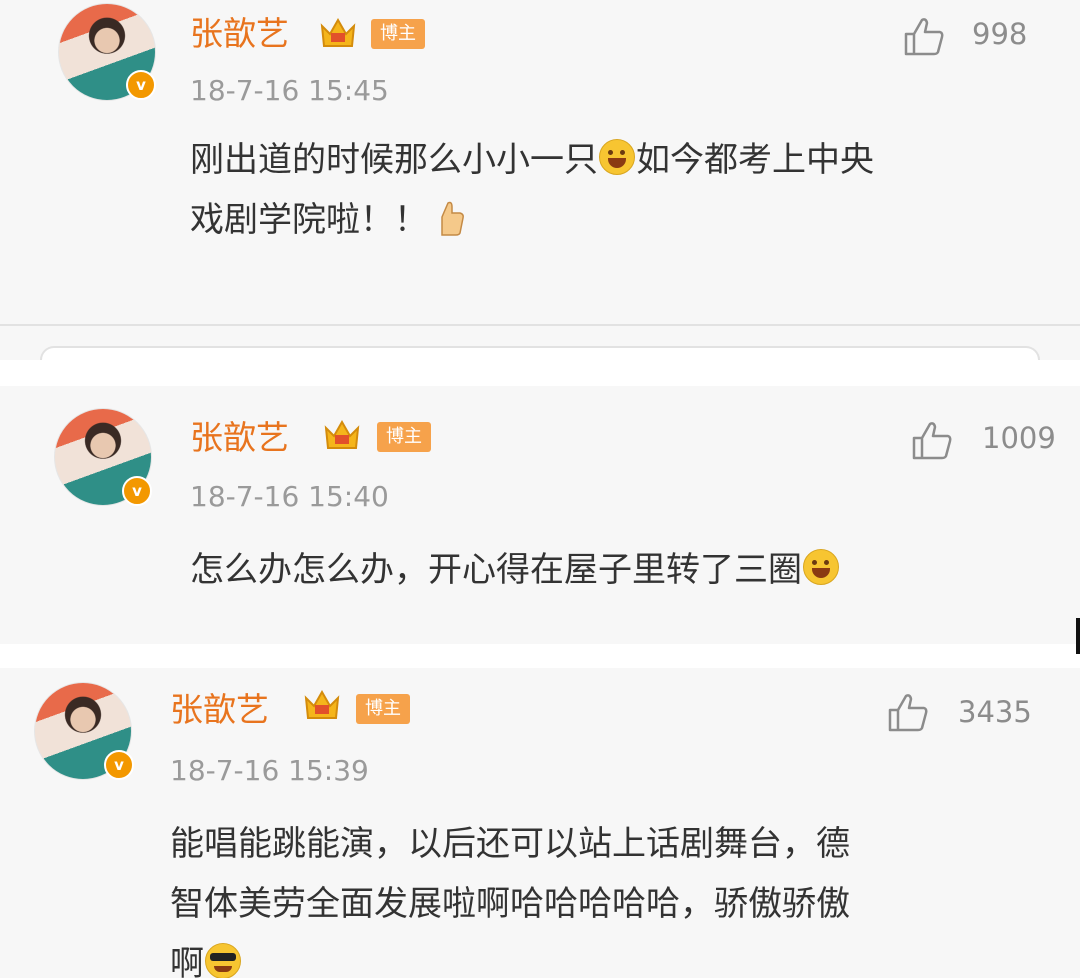  I want to click on laugh-cry-emoji, so click(617, 157).